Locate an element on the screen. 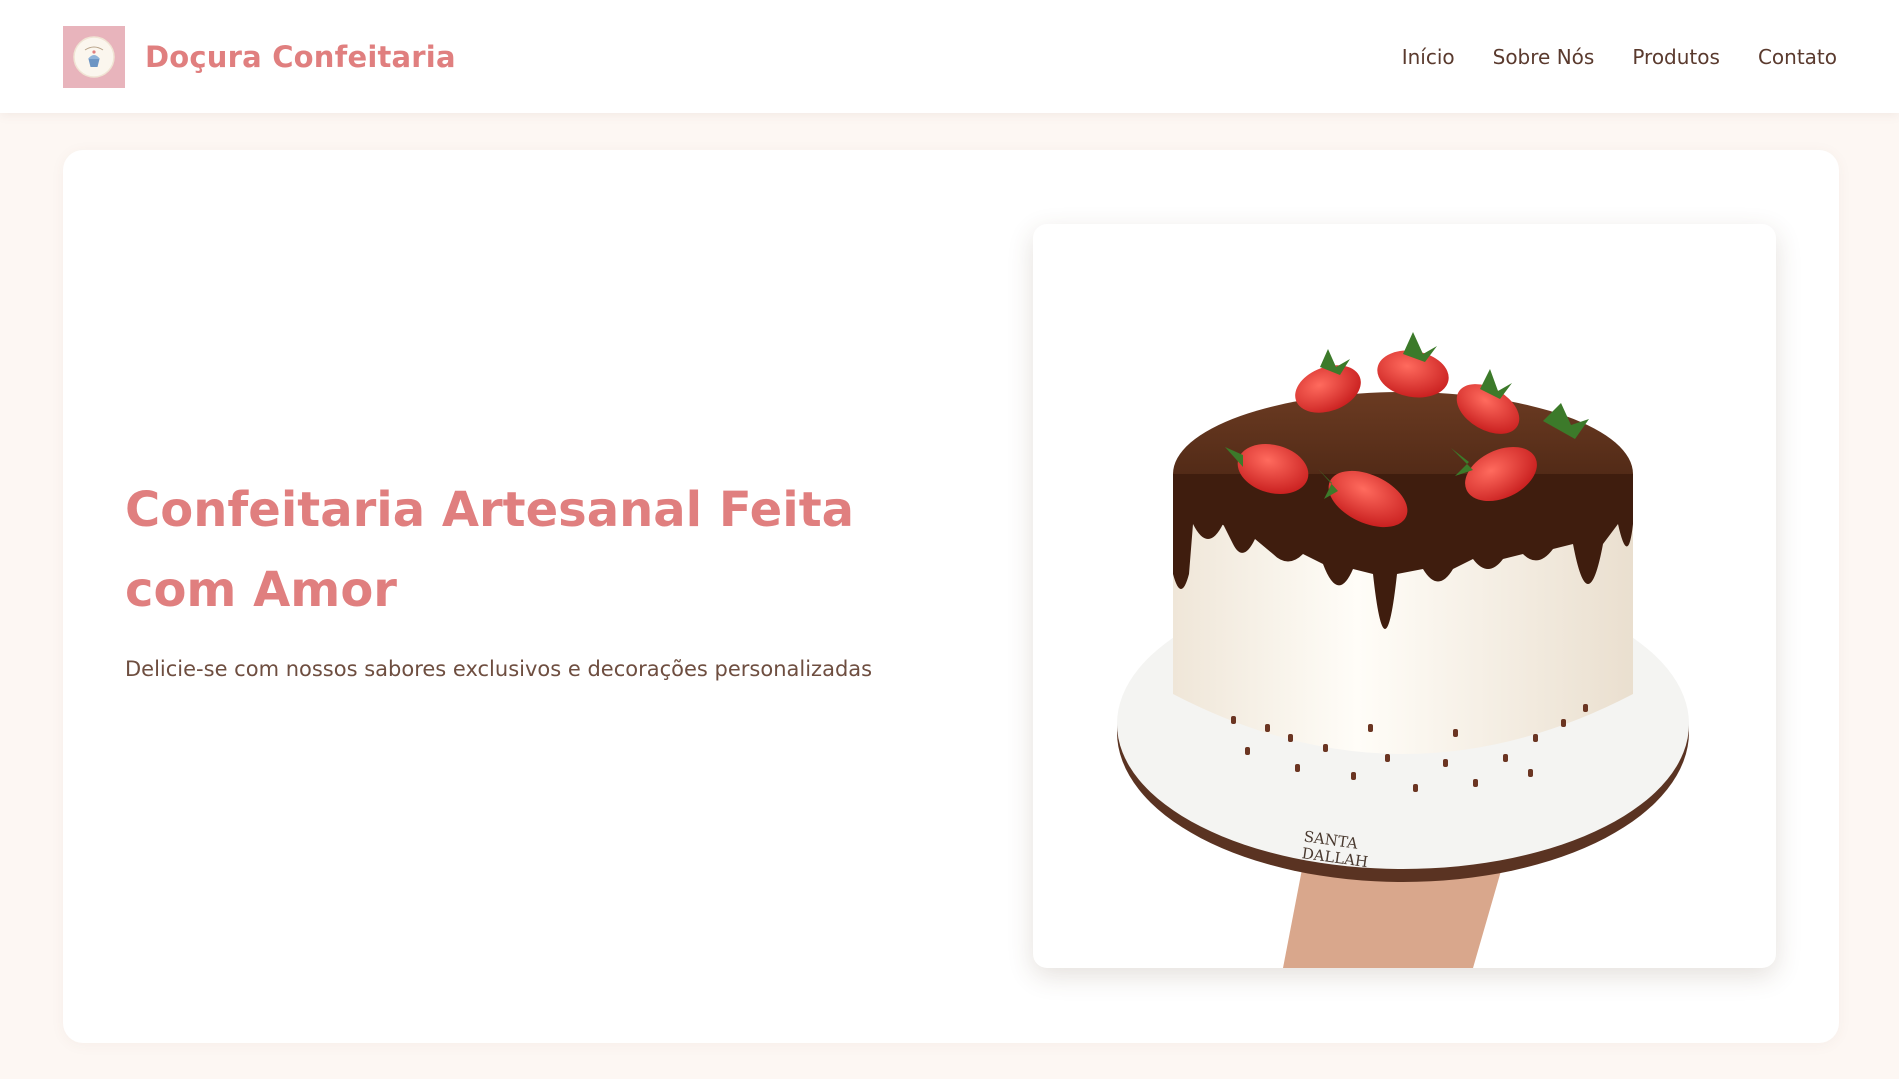 The image size is (1899, 1079). cupcake-icon is located at coordinates (94, 56).